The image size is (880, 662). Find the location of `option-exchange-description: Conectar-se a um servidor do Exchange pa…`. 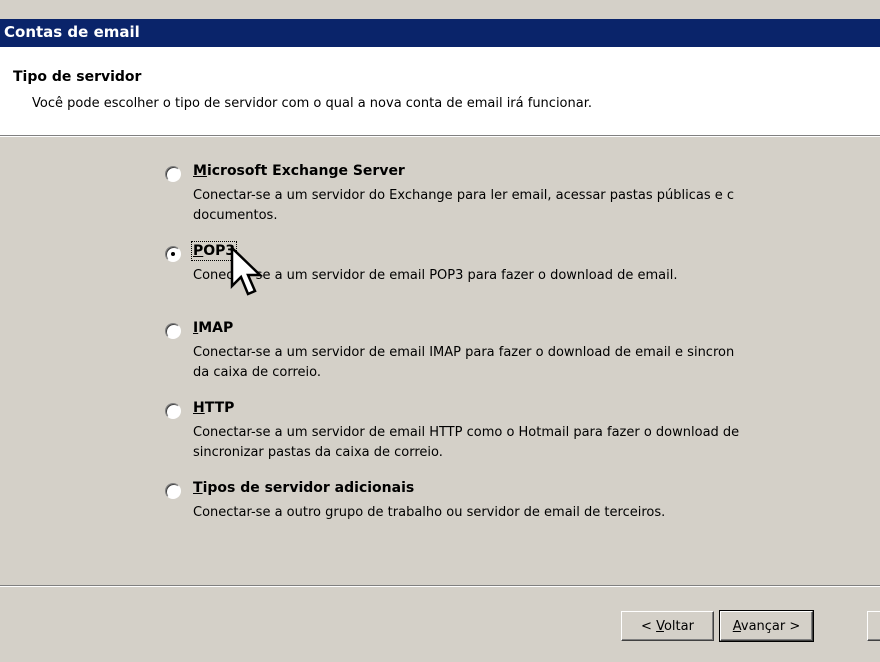

option-exchange-description: Conectar-se a um servidor do Exchange pa… is located at coordinates (464, 205).